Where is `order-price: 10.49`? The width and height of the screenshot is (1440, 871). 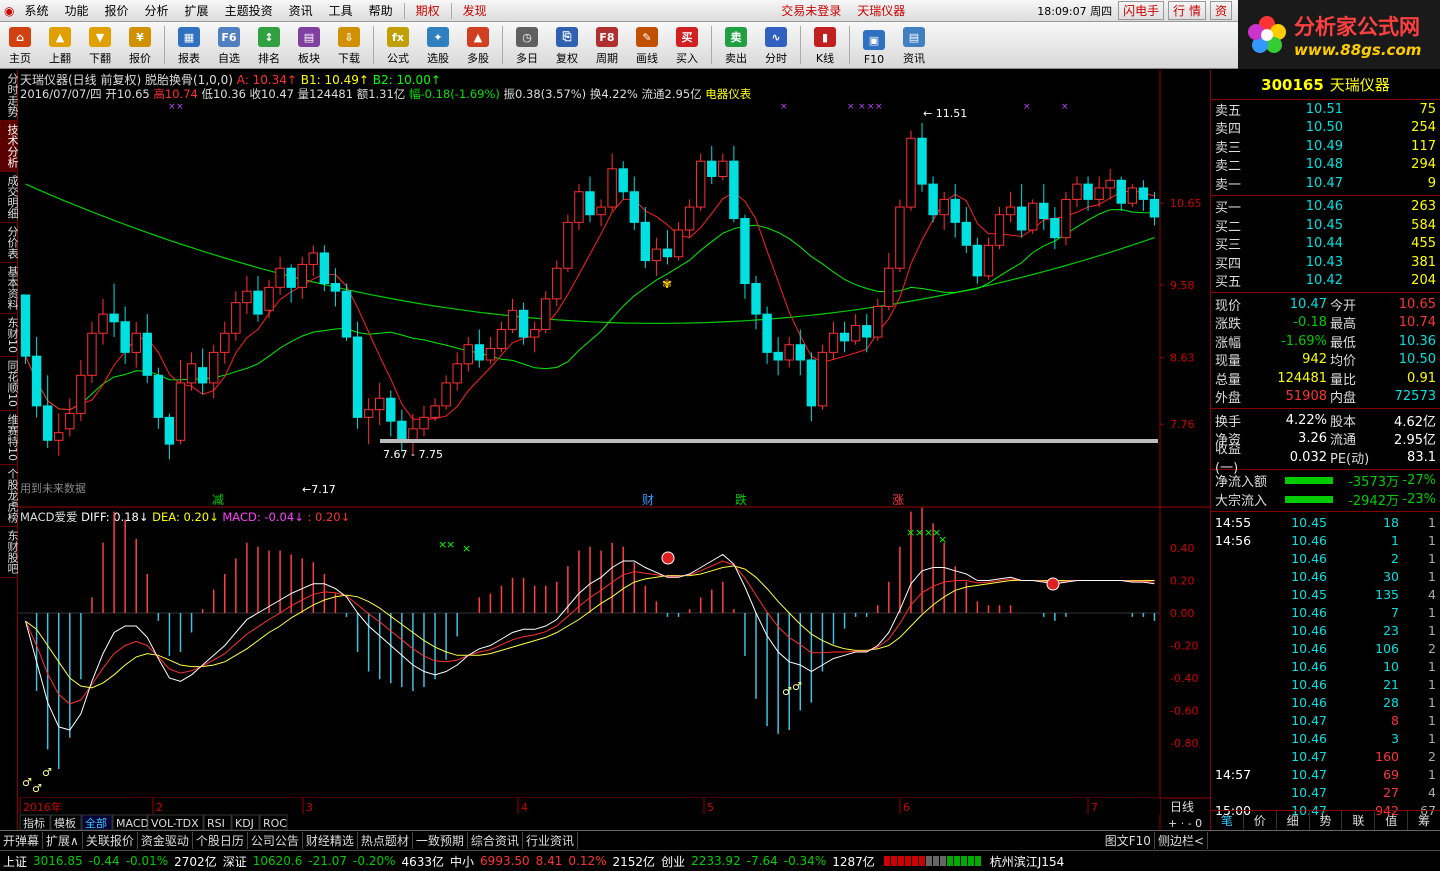
order-price: 10.49 is located at coordinates (1324, 146).